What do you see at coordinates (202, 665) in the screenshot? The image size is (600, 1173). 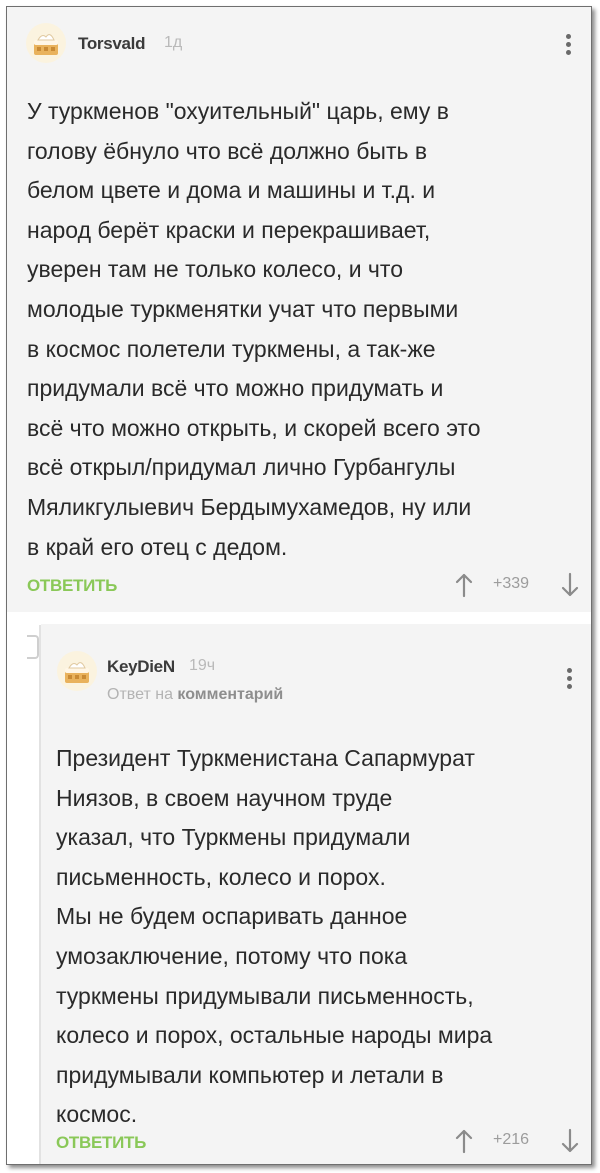 I see `comment-time: 19ч` at bounding box center [202, 665].